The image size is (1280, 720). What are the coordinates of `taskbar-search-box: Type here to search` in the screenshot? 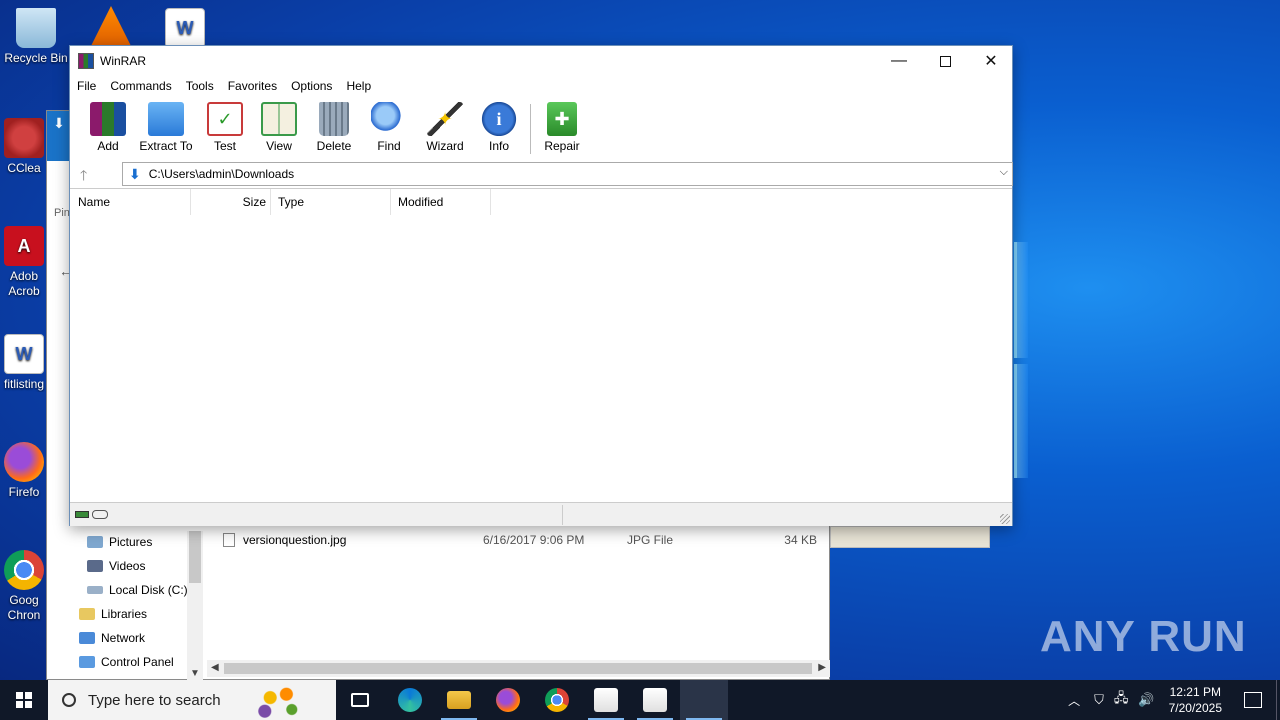 It's located at (192, 700).